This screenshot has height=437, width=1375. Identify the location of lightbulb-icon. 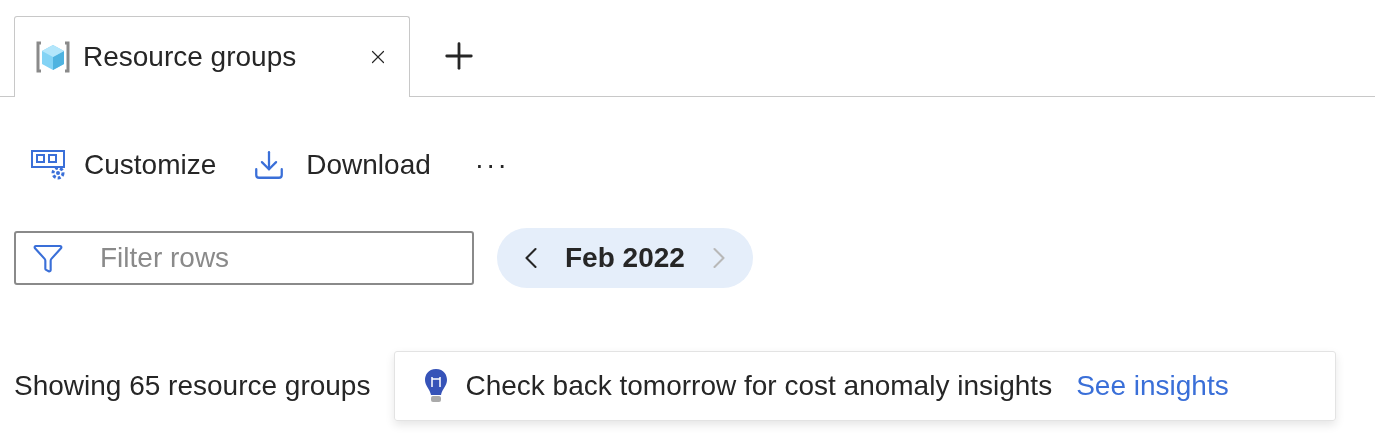
(436, 386).